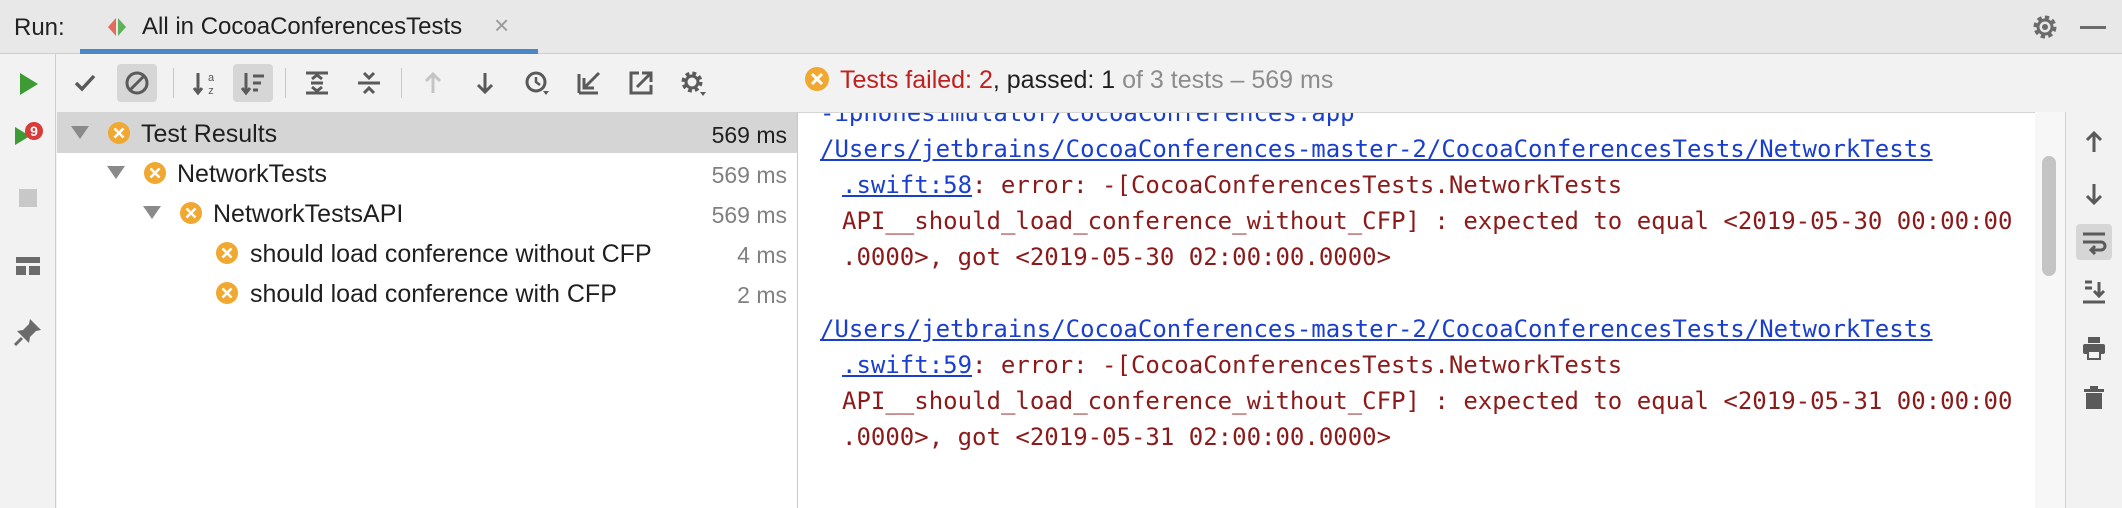  What do you see at coordinates (907, 185) in the screenshot?
I see `file-line-link: .swift:58` at bounding box center [907, 185].